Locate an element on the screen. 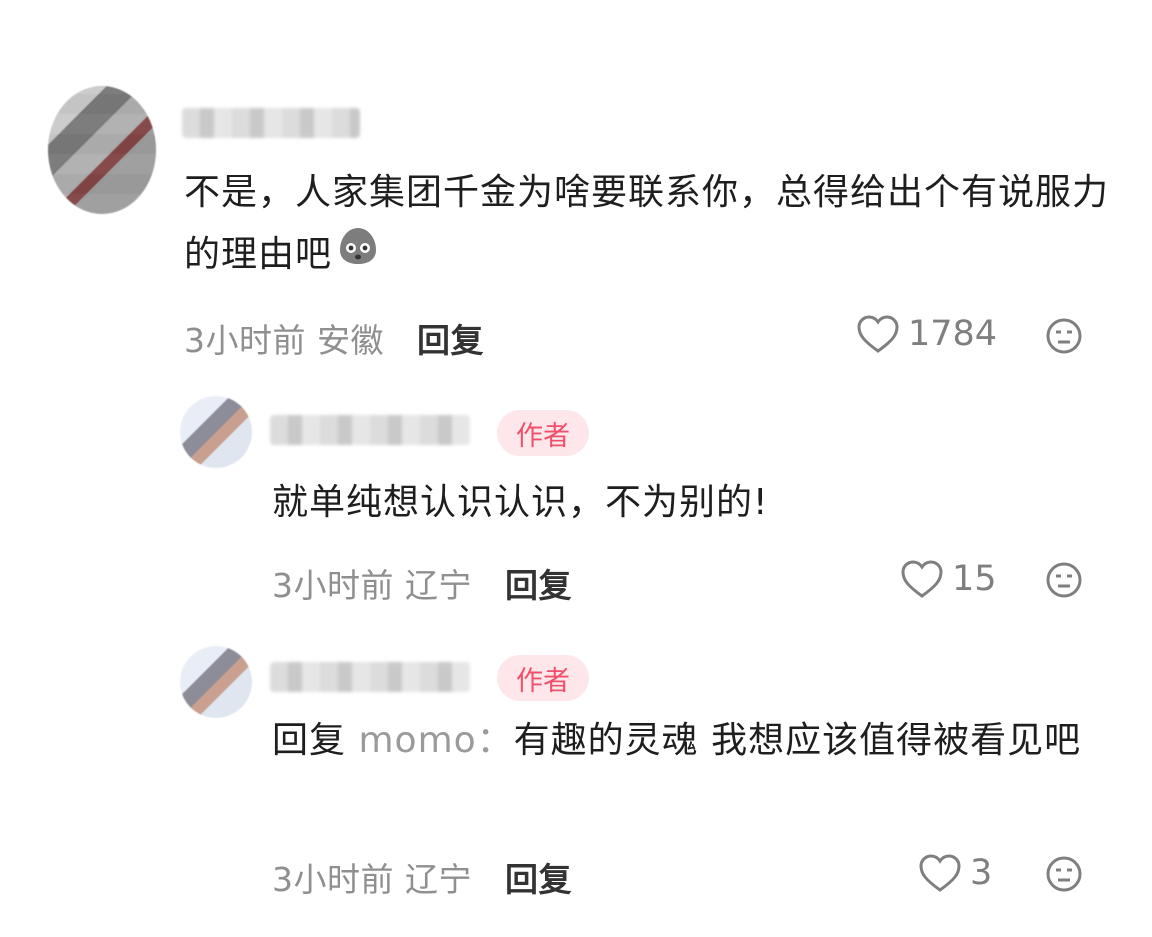 The height and width of the screenshot is (937, 1152). comment-meta: 3小时前 安徽 回复 is located at coordinates (334, 338).